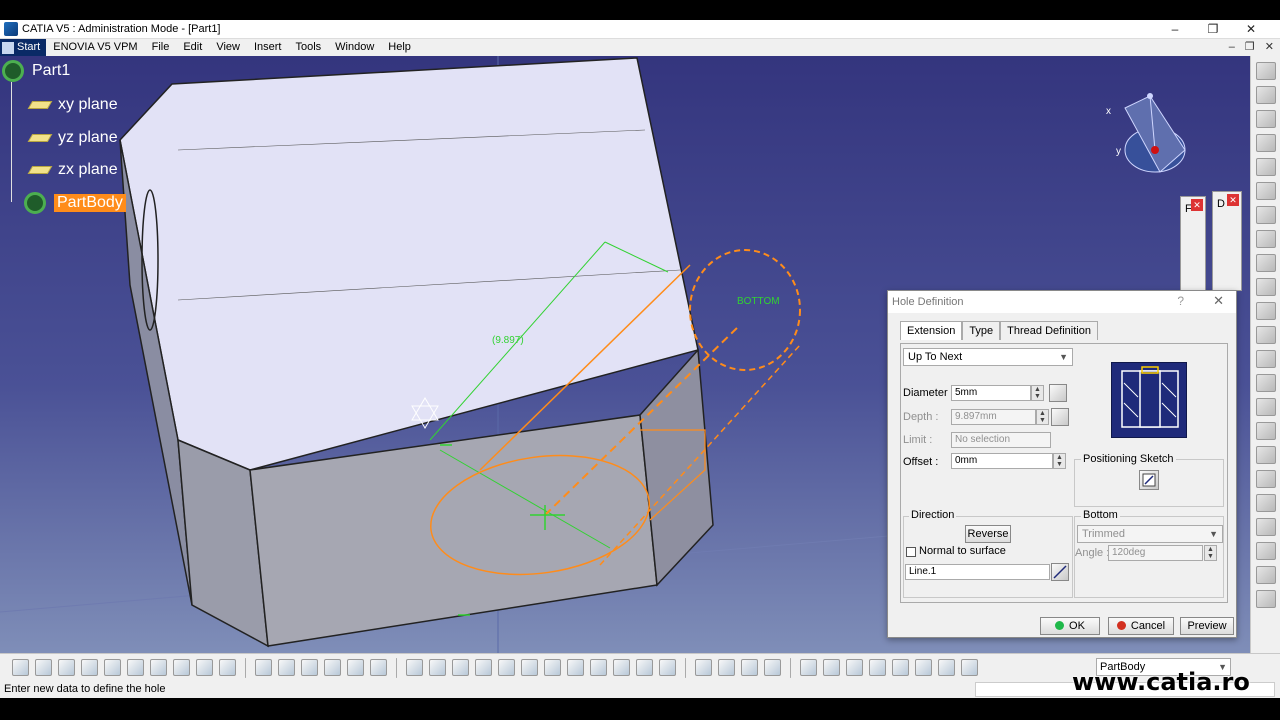 The image size is (1280, 720). I want to click on measure-inertia-icon, so click(749, 667).